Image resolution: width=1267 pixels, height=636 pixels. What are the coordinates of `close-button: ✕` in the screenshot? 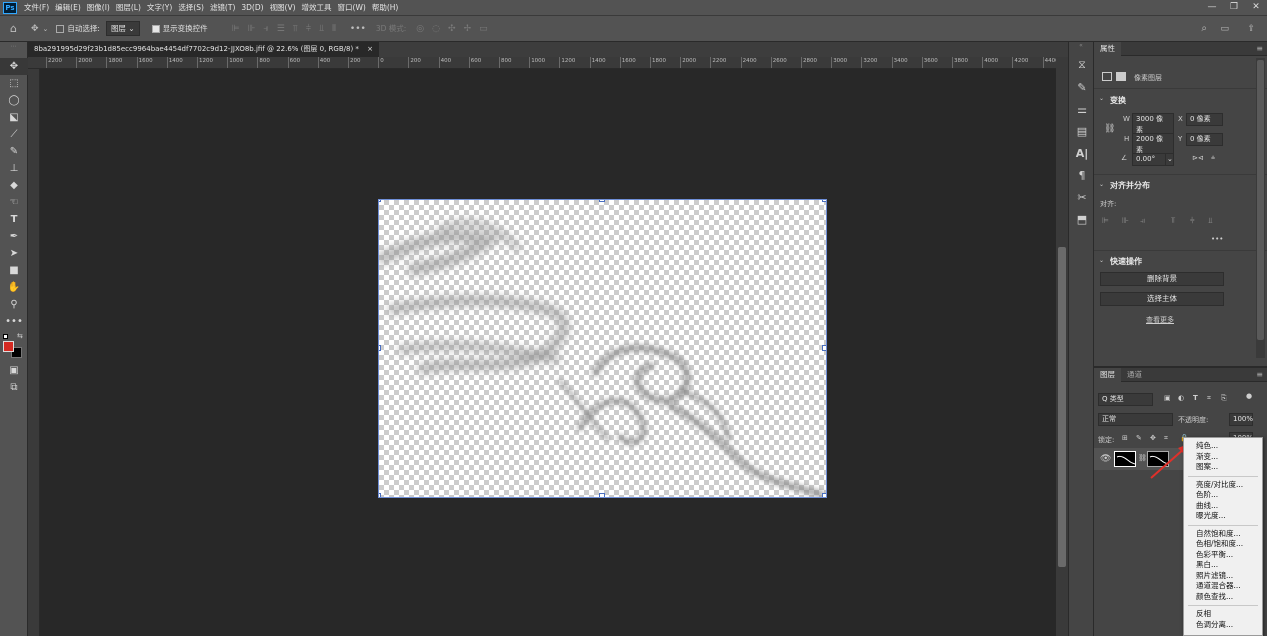 It's located at (1256, 7).